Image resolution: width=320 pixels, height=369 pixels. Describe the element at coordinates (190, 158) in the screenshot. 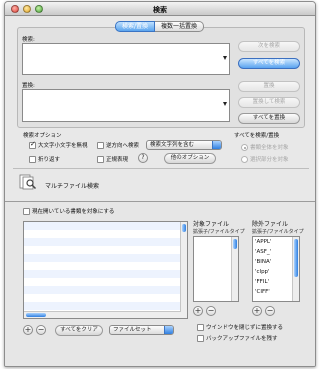

I see `other-options-button: 他のオプション` at that location.